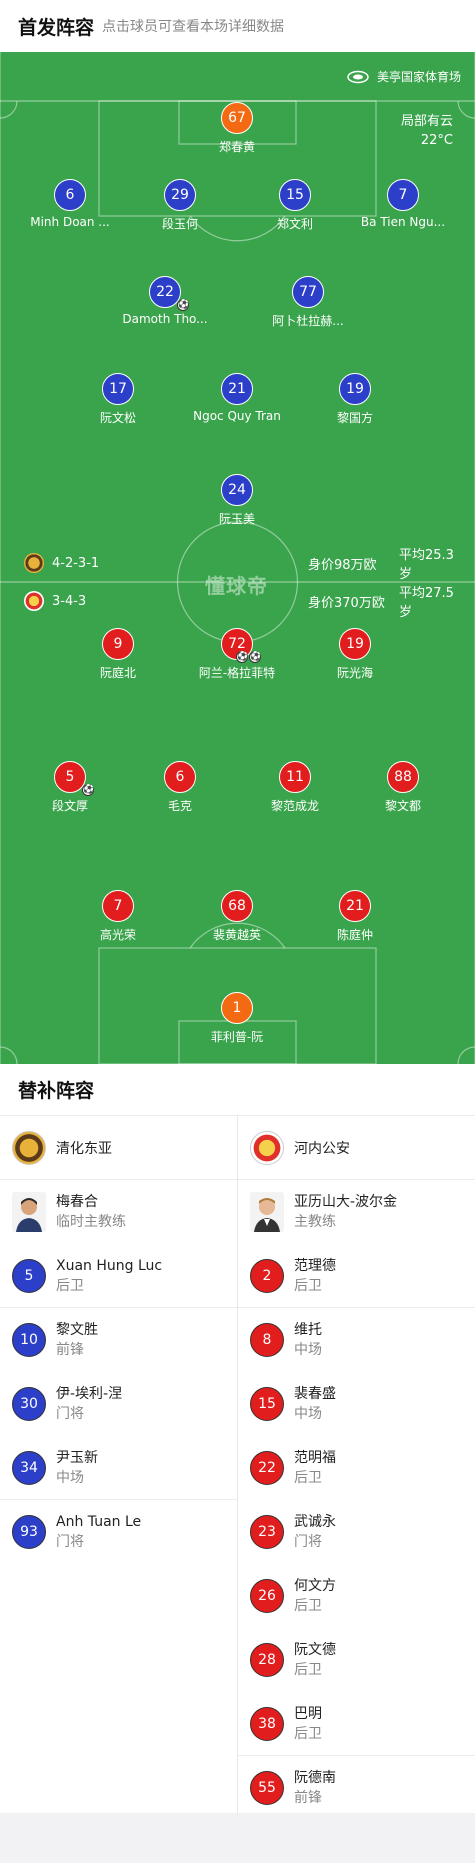 The height and width of the screenshot is (1863, 475). I want to click on substitute-number-badge: 28, so click(267, 1660).